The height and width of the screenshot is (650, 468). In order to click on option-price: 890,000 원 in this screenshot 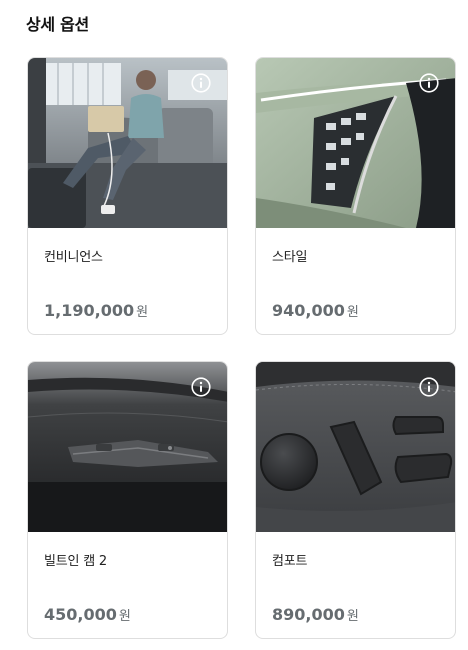, I will do `click(315, 614)`.